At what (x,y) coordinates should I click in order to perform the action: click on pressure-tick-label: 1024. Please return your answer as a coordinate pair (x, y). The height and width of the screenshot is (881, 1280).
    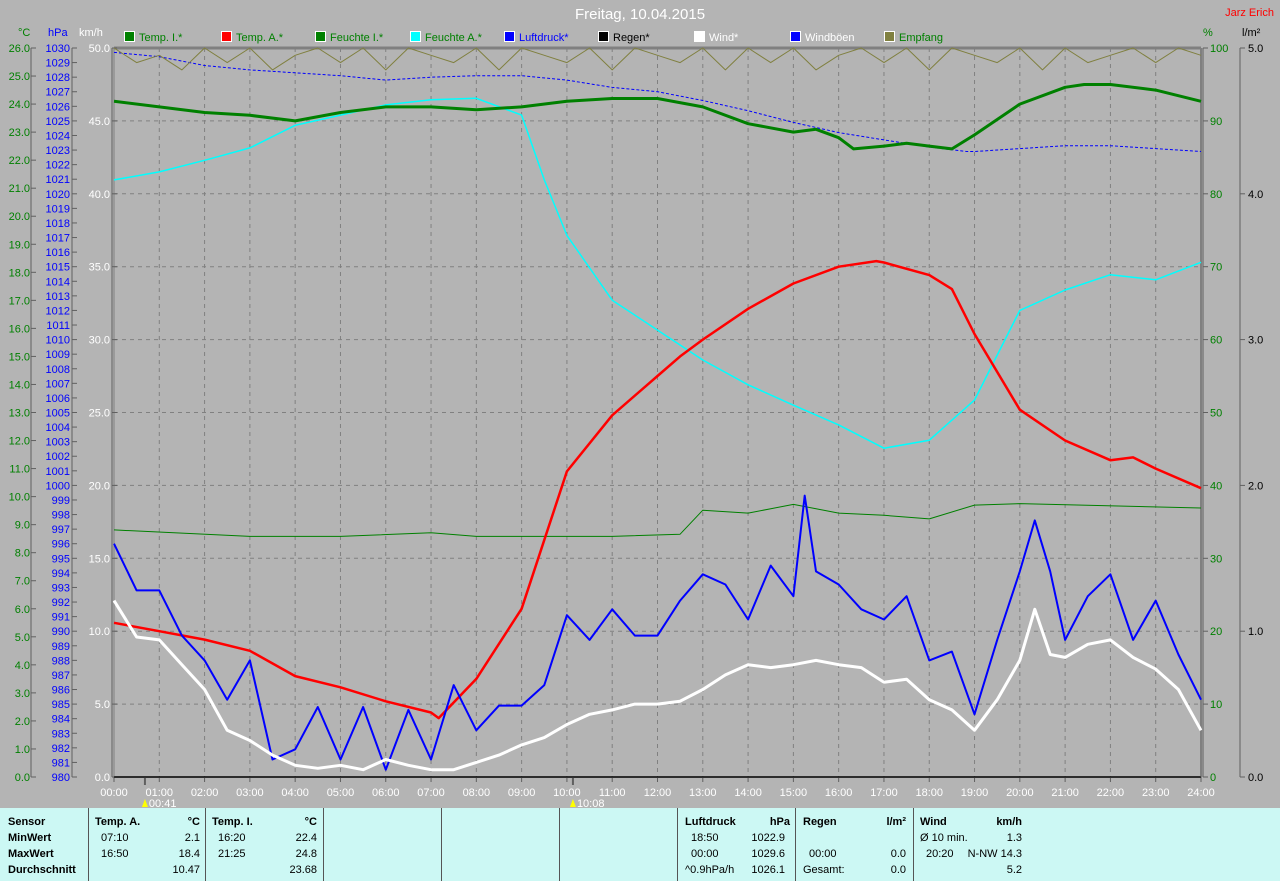
    Looking at the image, I should click on (58, 136).